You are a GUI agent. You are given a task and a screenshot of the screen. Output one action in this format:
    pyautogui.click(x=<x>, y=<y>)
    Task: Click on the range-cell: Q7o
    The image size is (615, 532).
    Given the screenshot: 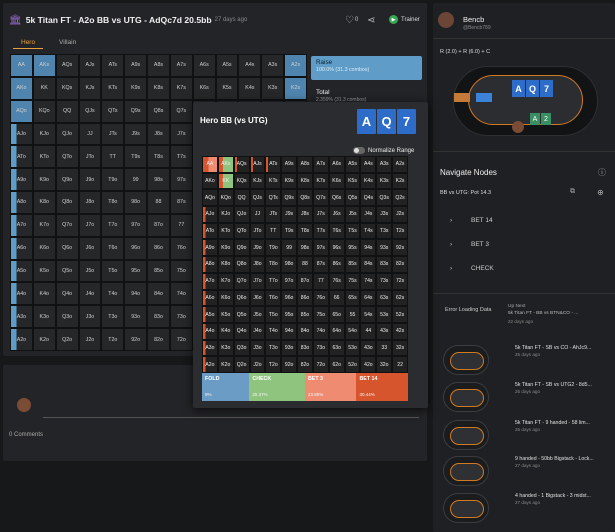 What is the action you would take?
    pyautogui.click(x=67, y=225)
    